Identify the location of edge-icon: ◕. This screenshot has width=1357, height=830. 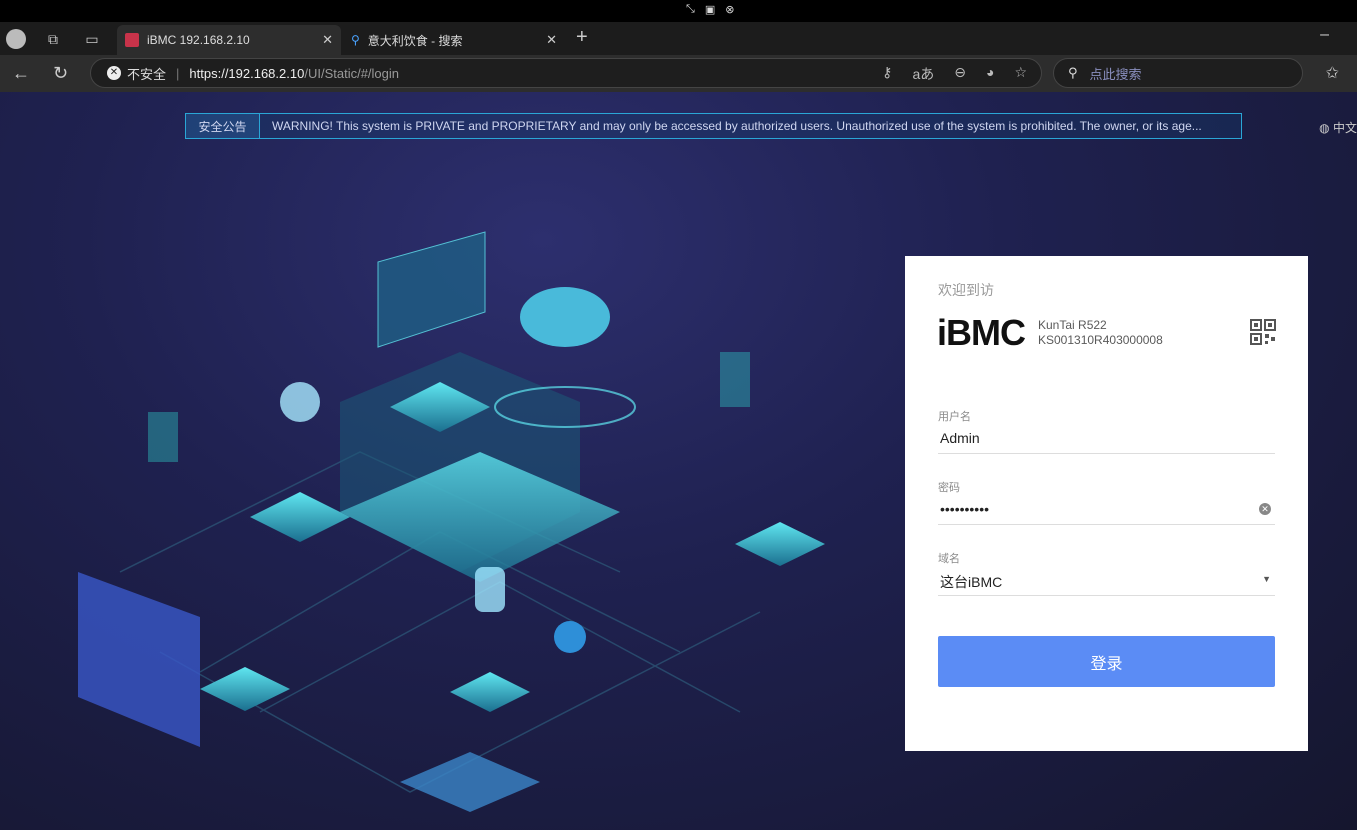
(990, 74).